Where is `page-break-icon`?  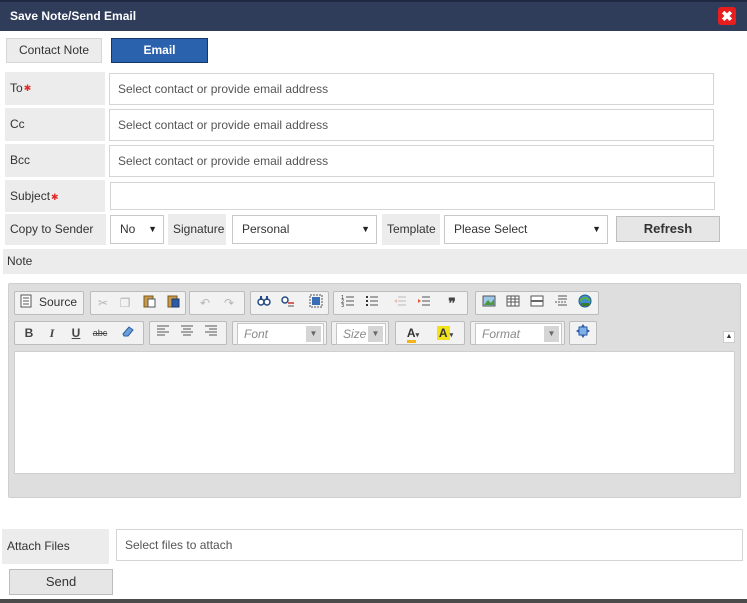 page-break-icon is located at coordinates (561, 303).